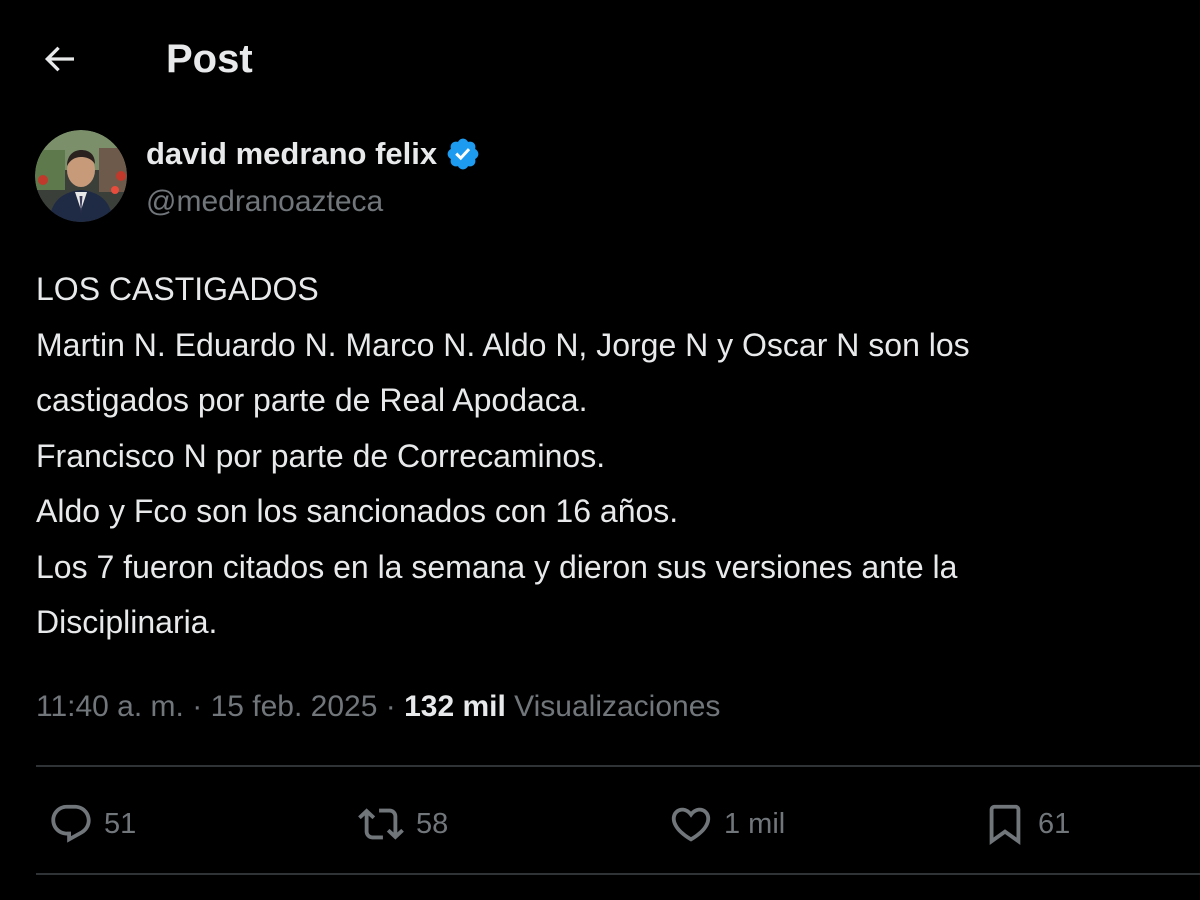 The width and height of the screenshot is (1200, 900). What do you see at coordinates (463, 154) in the screenshot?
I see `verified-badge-icon` at bounding box center [463, 154].